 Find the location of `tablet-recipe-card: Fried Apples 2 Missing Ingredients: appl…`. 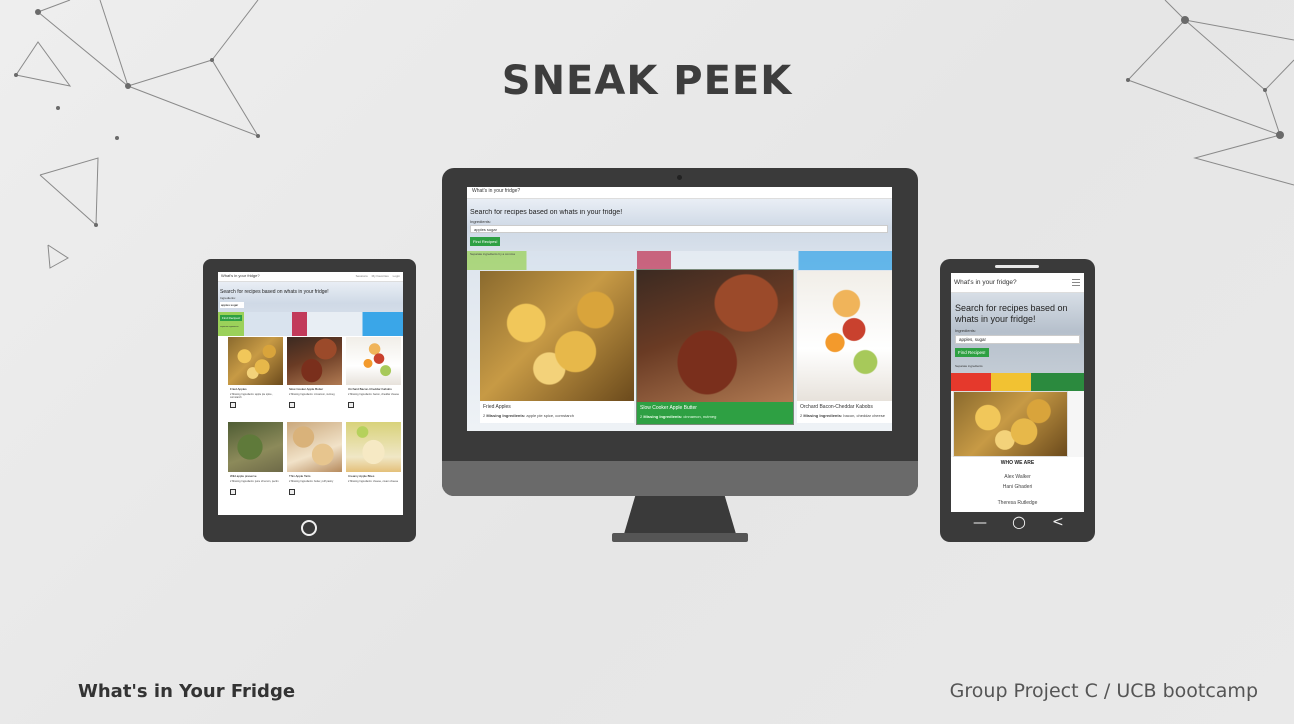

tablet-recipe-card: Fried Apples 2 Missing Ingredients: appl… is located at coordinates (255, 378).